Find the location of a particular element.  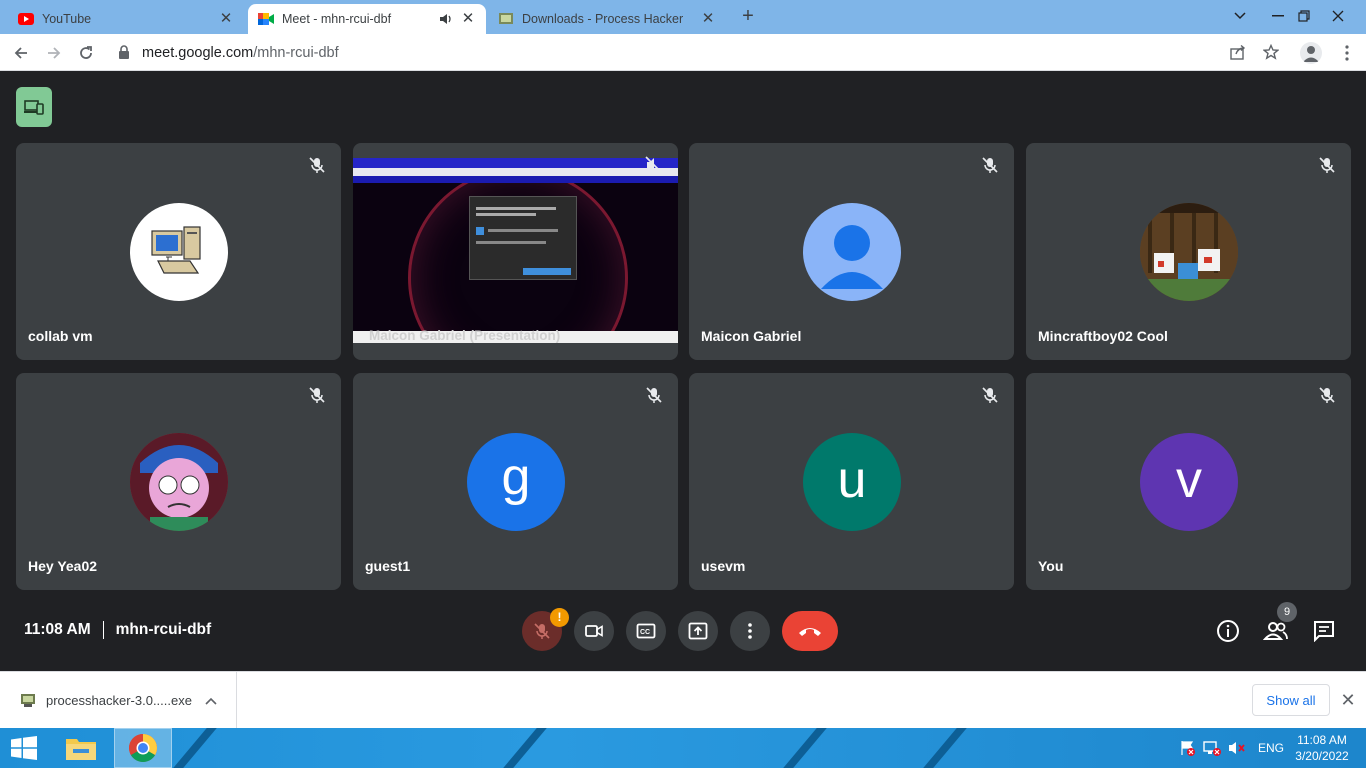

back-button is located at coordinates (21, 53).